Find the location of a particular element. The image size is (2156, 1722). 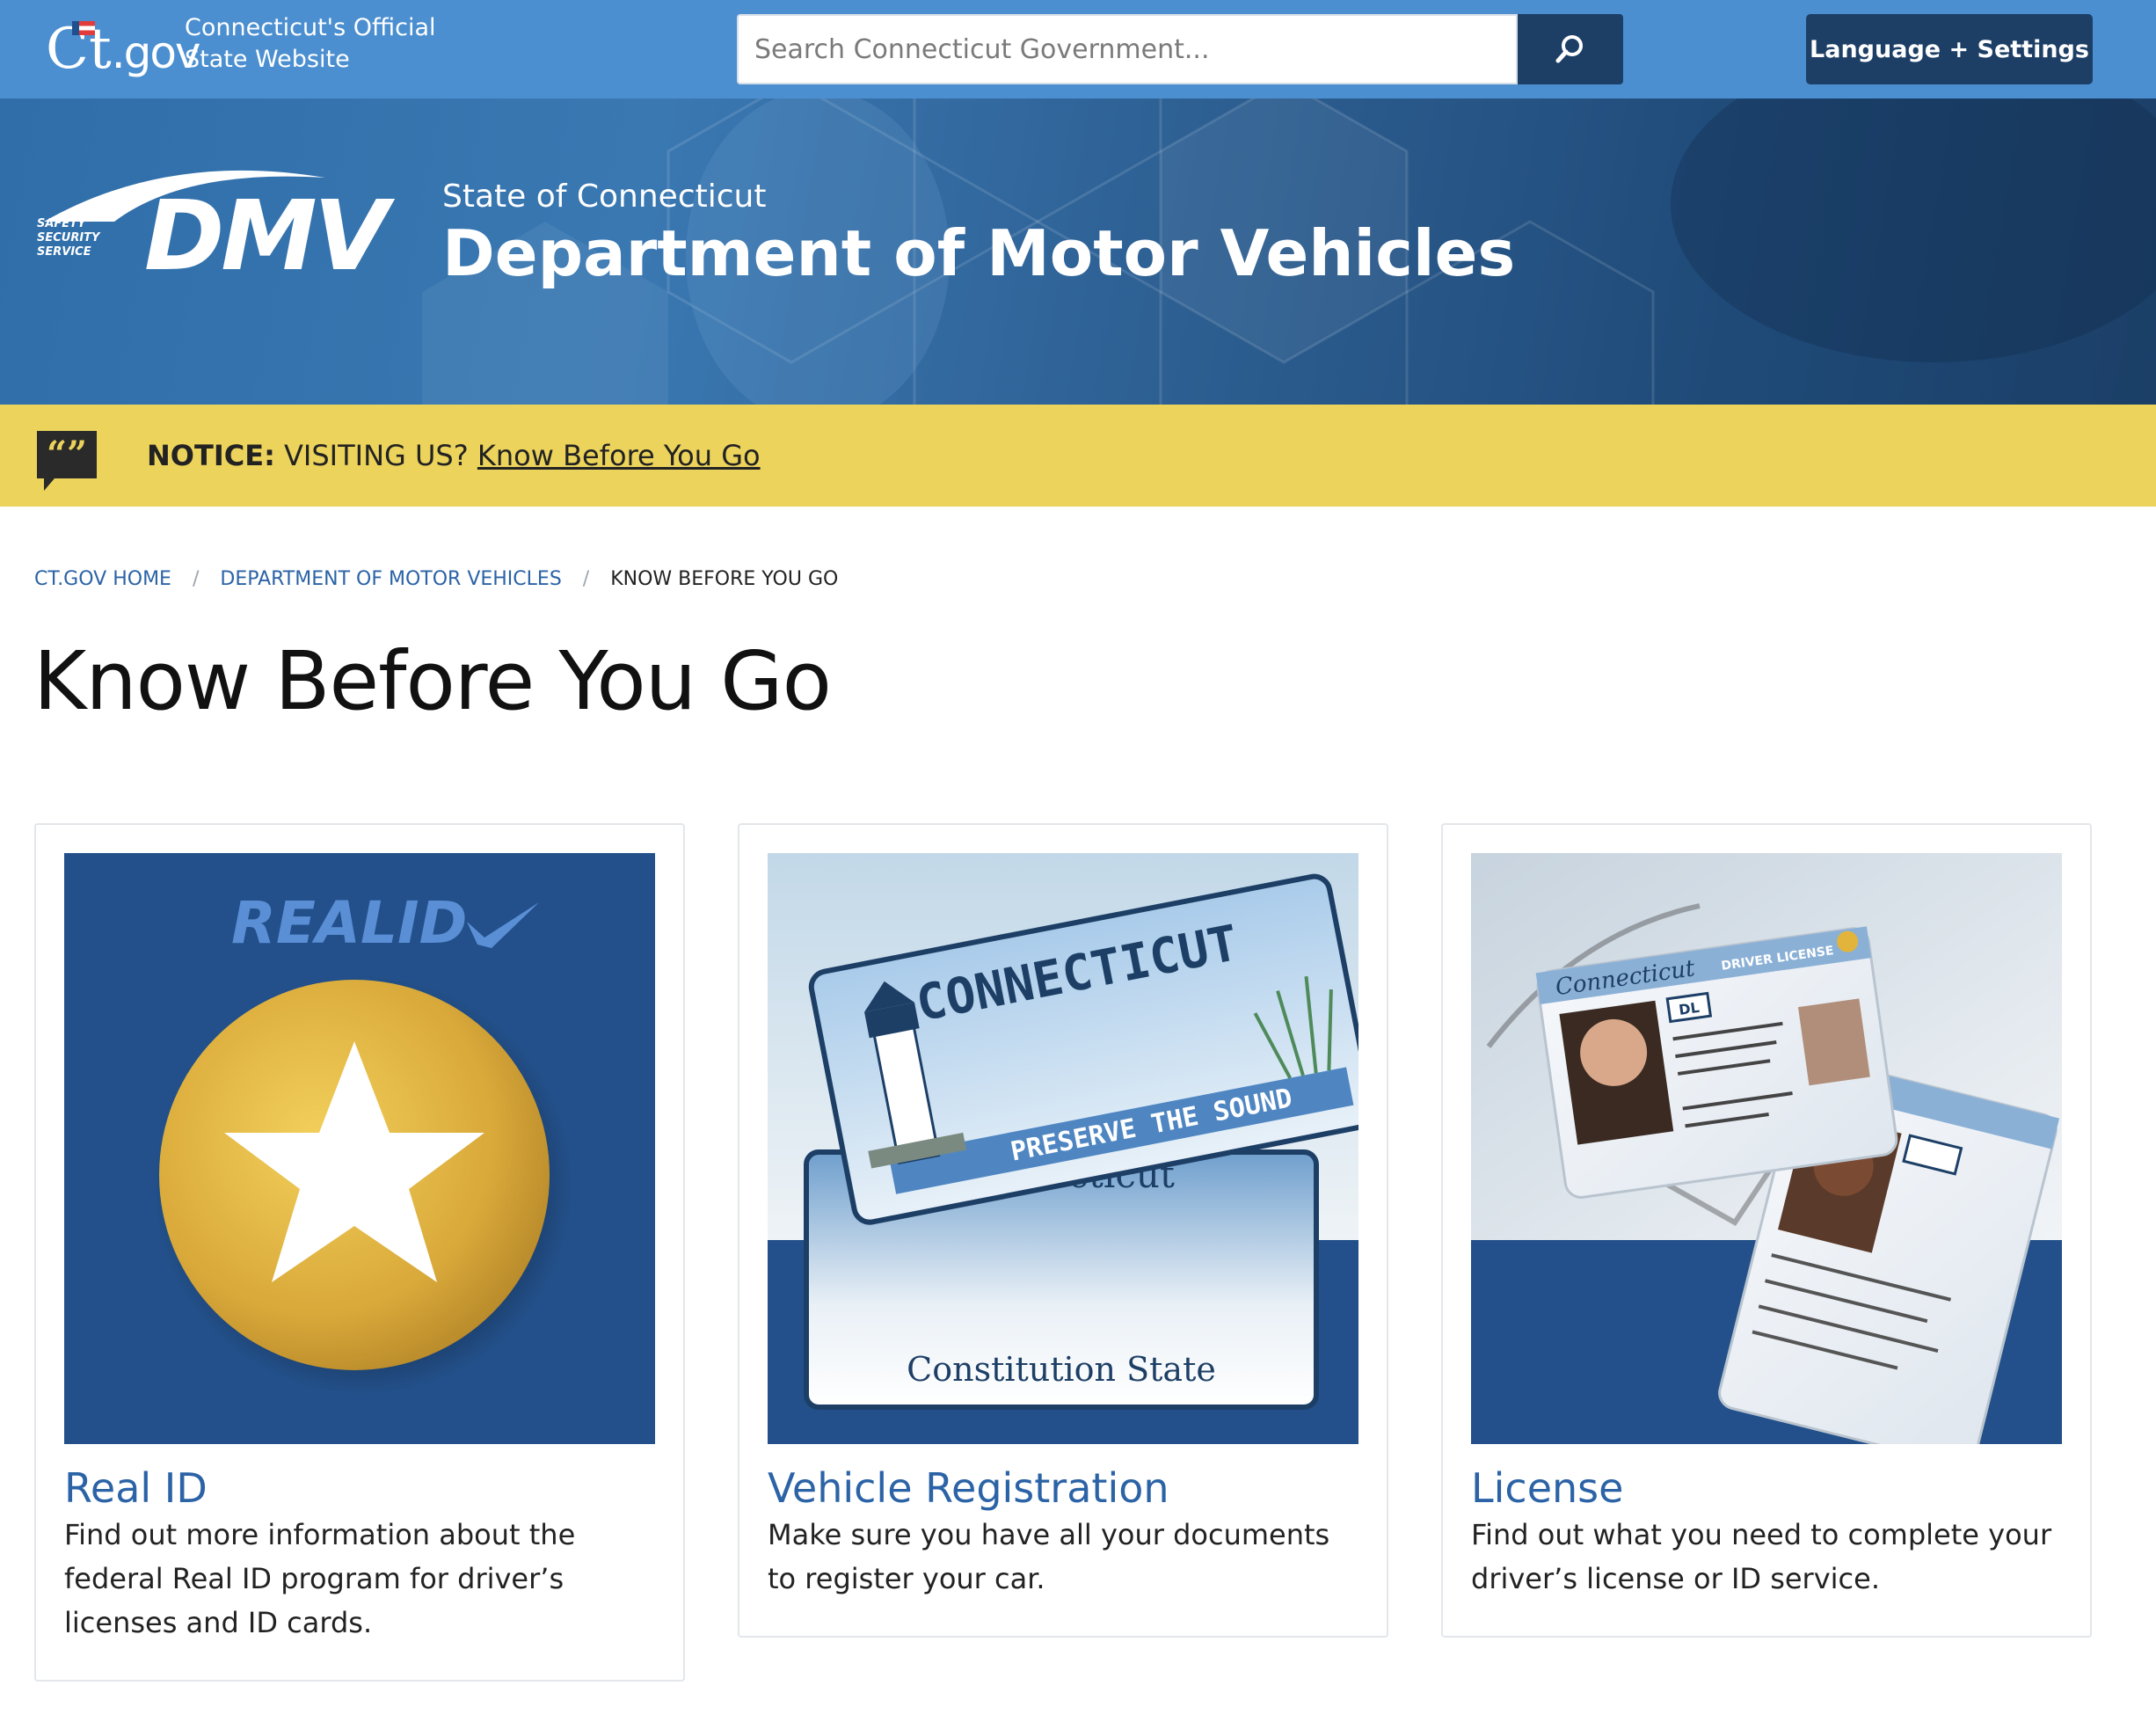

official-line-1: Connecticut's Official is located at coordinates (310, 27).